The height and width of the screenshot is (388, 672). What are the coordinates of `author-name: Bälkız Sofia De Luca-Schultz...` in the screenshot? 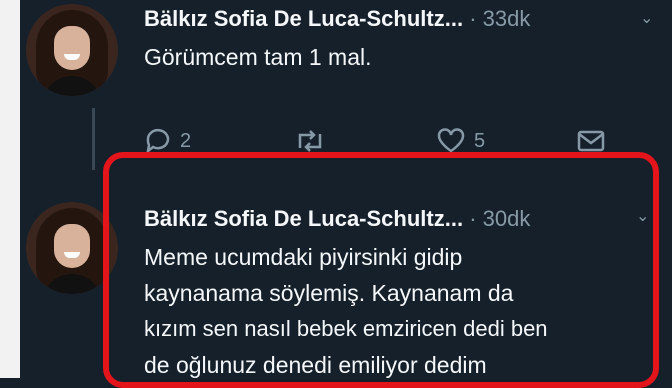 It's located at (303, 18).